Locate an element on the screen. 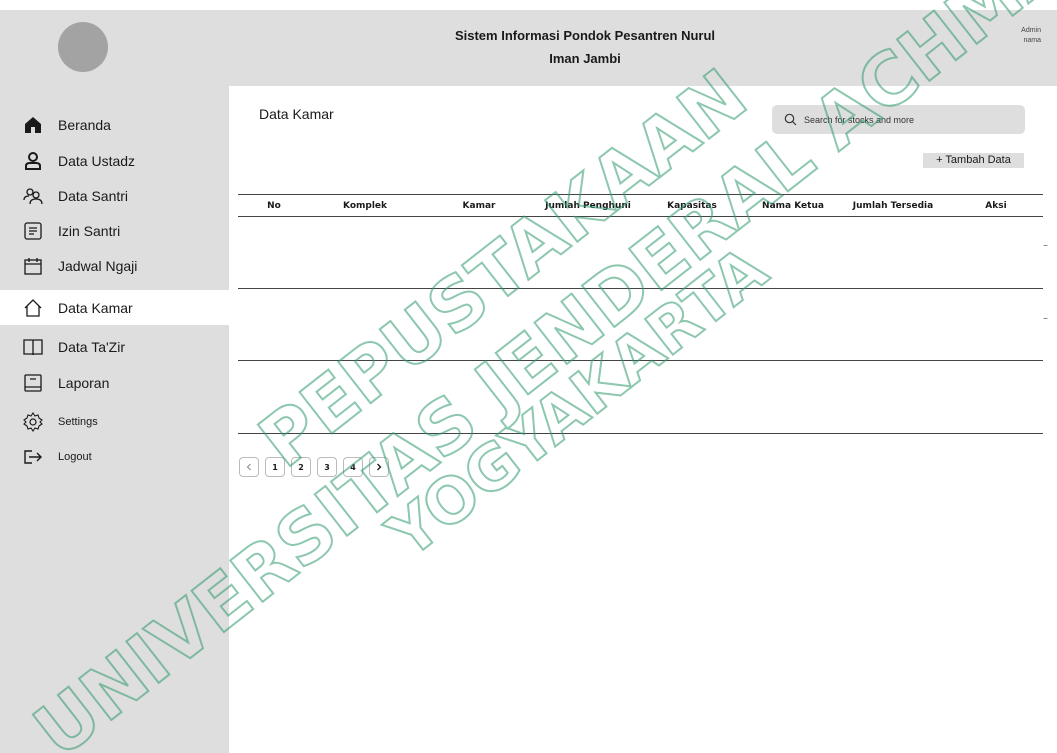 The image size is (1057, 753). column-header-nama-ketua: Nama Ketua is located at coordinates (793, 206).